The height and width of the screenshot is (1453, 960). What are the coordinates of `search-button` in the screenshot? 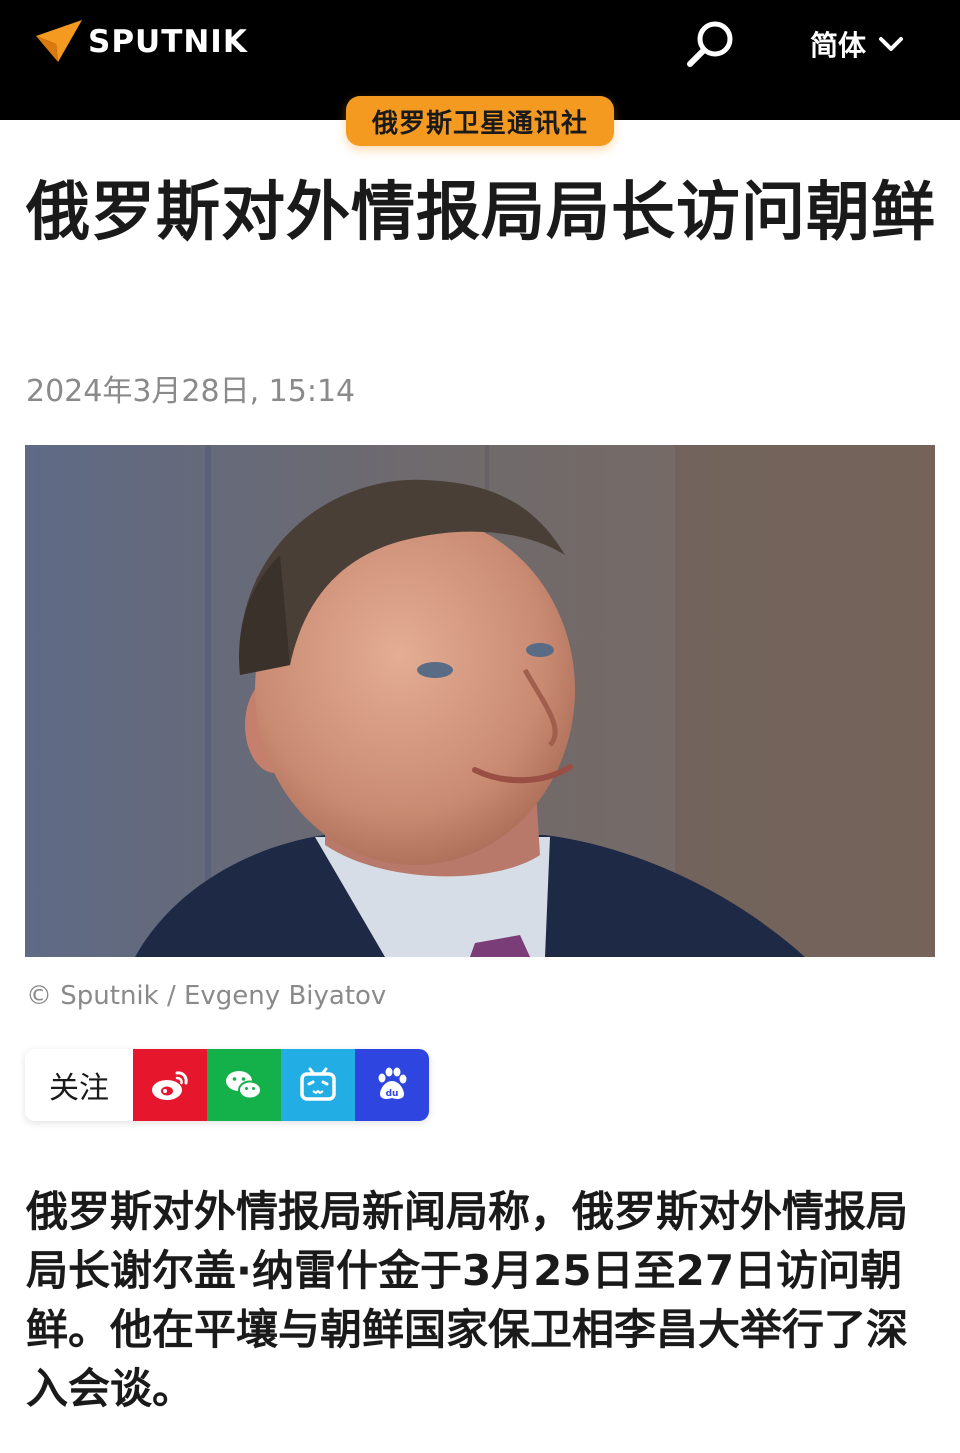 It's located at (711, 44).